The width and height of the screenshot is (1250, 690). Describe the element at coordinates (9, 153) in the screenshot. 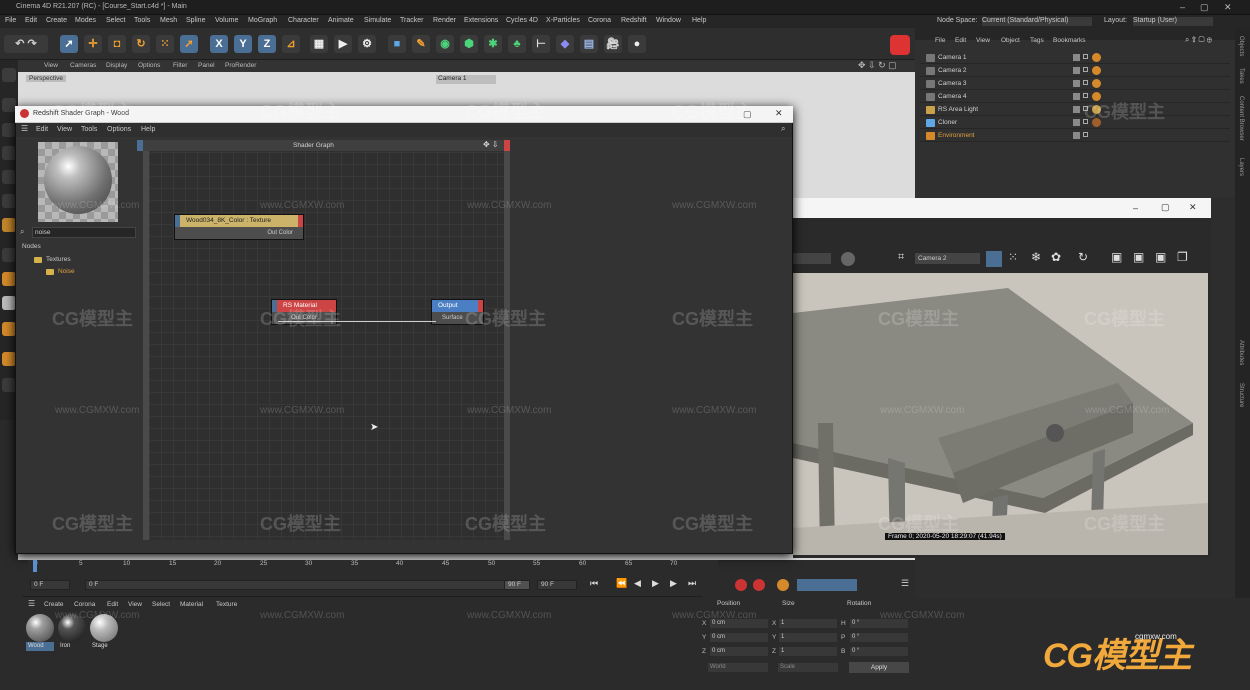

I see `points-mode-icon` at that location.